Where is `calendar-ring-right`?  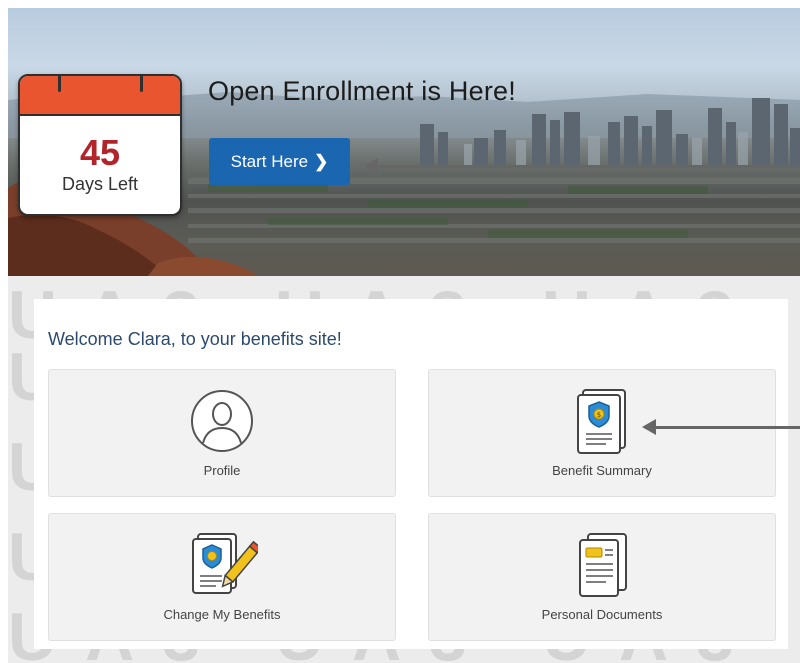 calendar-ring-right is located at coordinates (141, 84).